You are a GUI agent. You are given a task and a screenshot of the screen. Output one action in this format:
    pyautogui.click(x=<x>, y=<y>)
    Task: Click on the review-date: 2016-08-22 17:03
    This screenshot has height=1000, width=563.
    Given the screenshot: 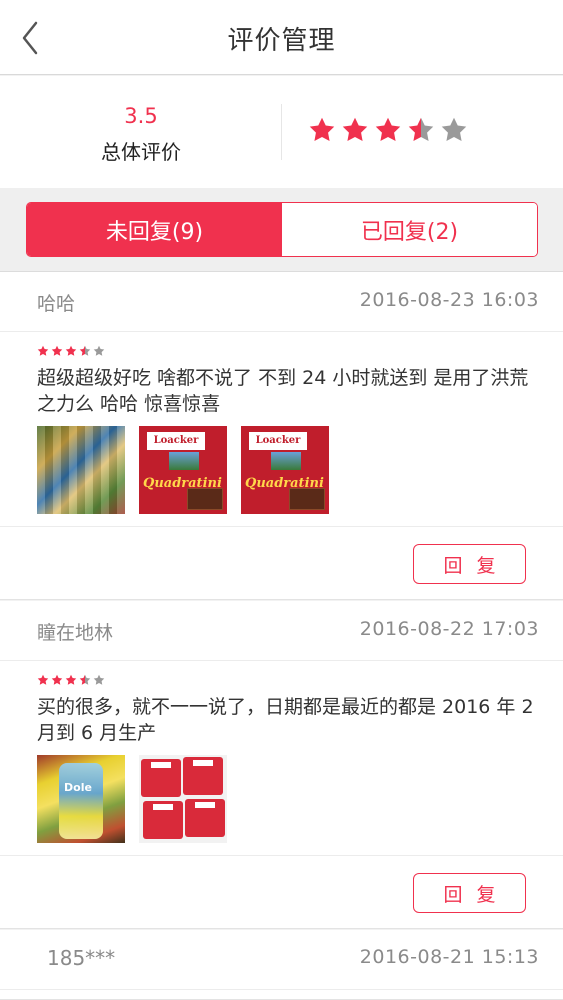 What is the action you would take?
    pyautogui.click(x=449, y=629)
    